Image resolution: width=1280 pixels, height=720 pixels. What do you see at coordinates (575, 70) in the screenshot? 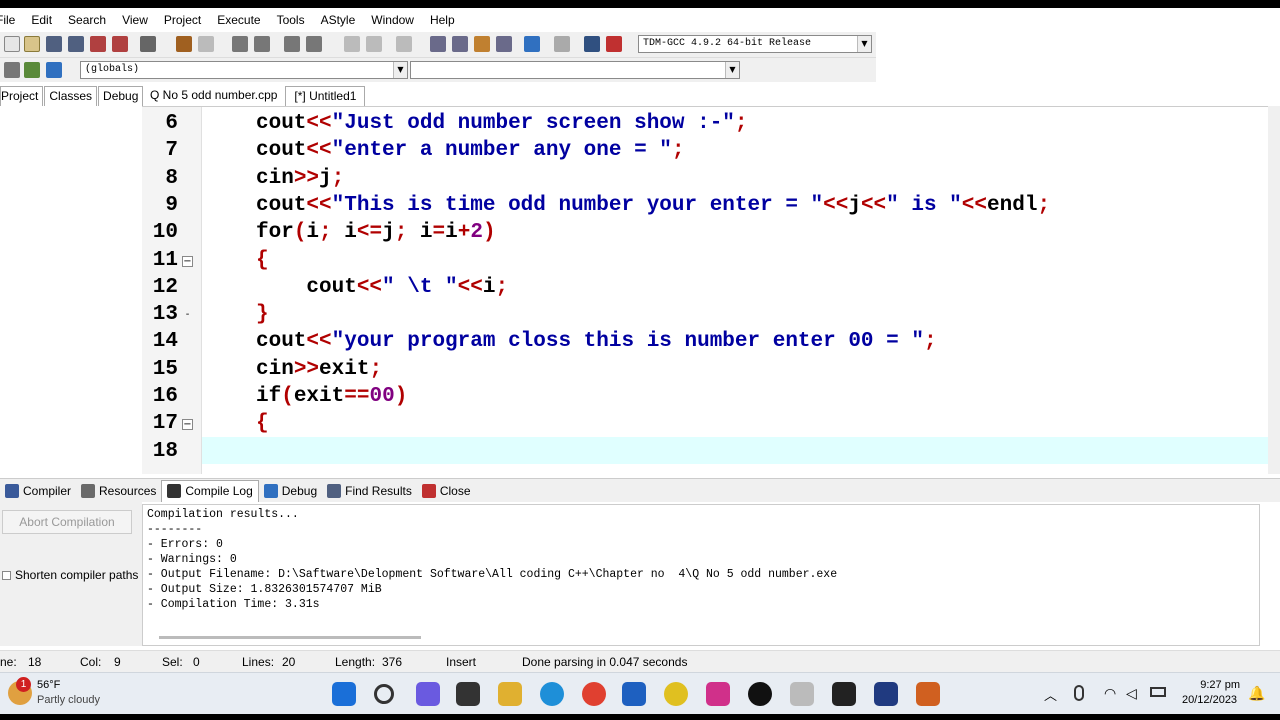
I see `symbol-select: ▼` at bounding box center [575, 70].